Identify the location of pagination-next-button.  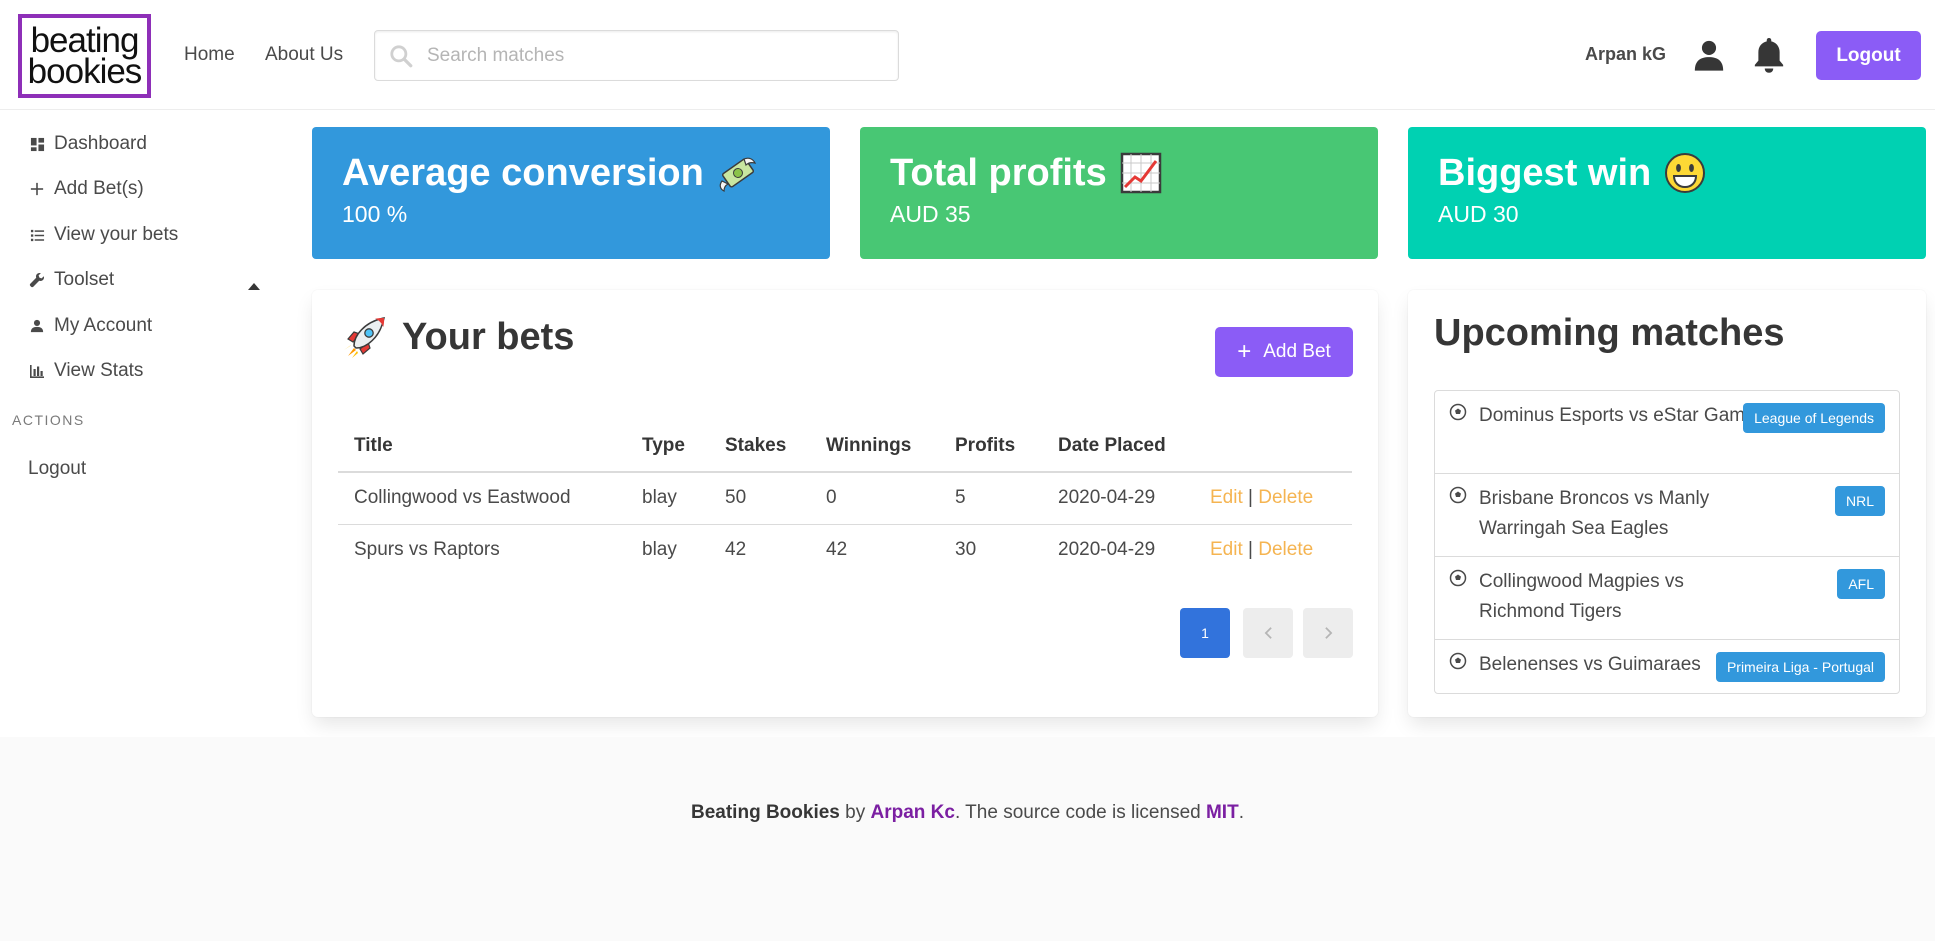
(1328, 633).